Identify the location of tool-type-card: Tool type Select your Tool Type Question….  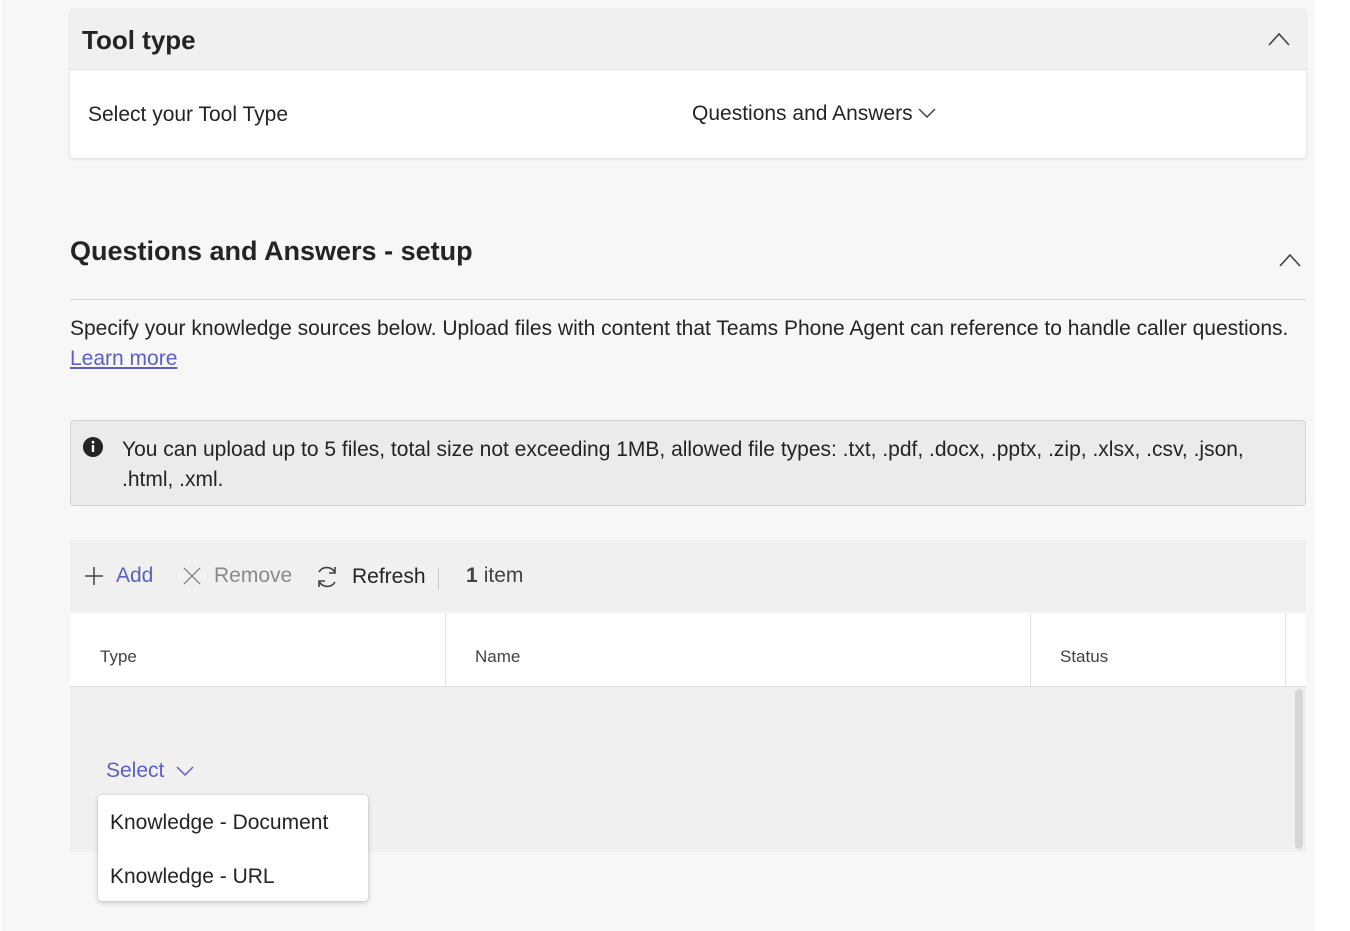
(688, 83).